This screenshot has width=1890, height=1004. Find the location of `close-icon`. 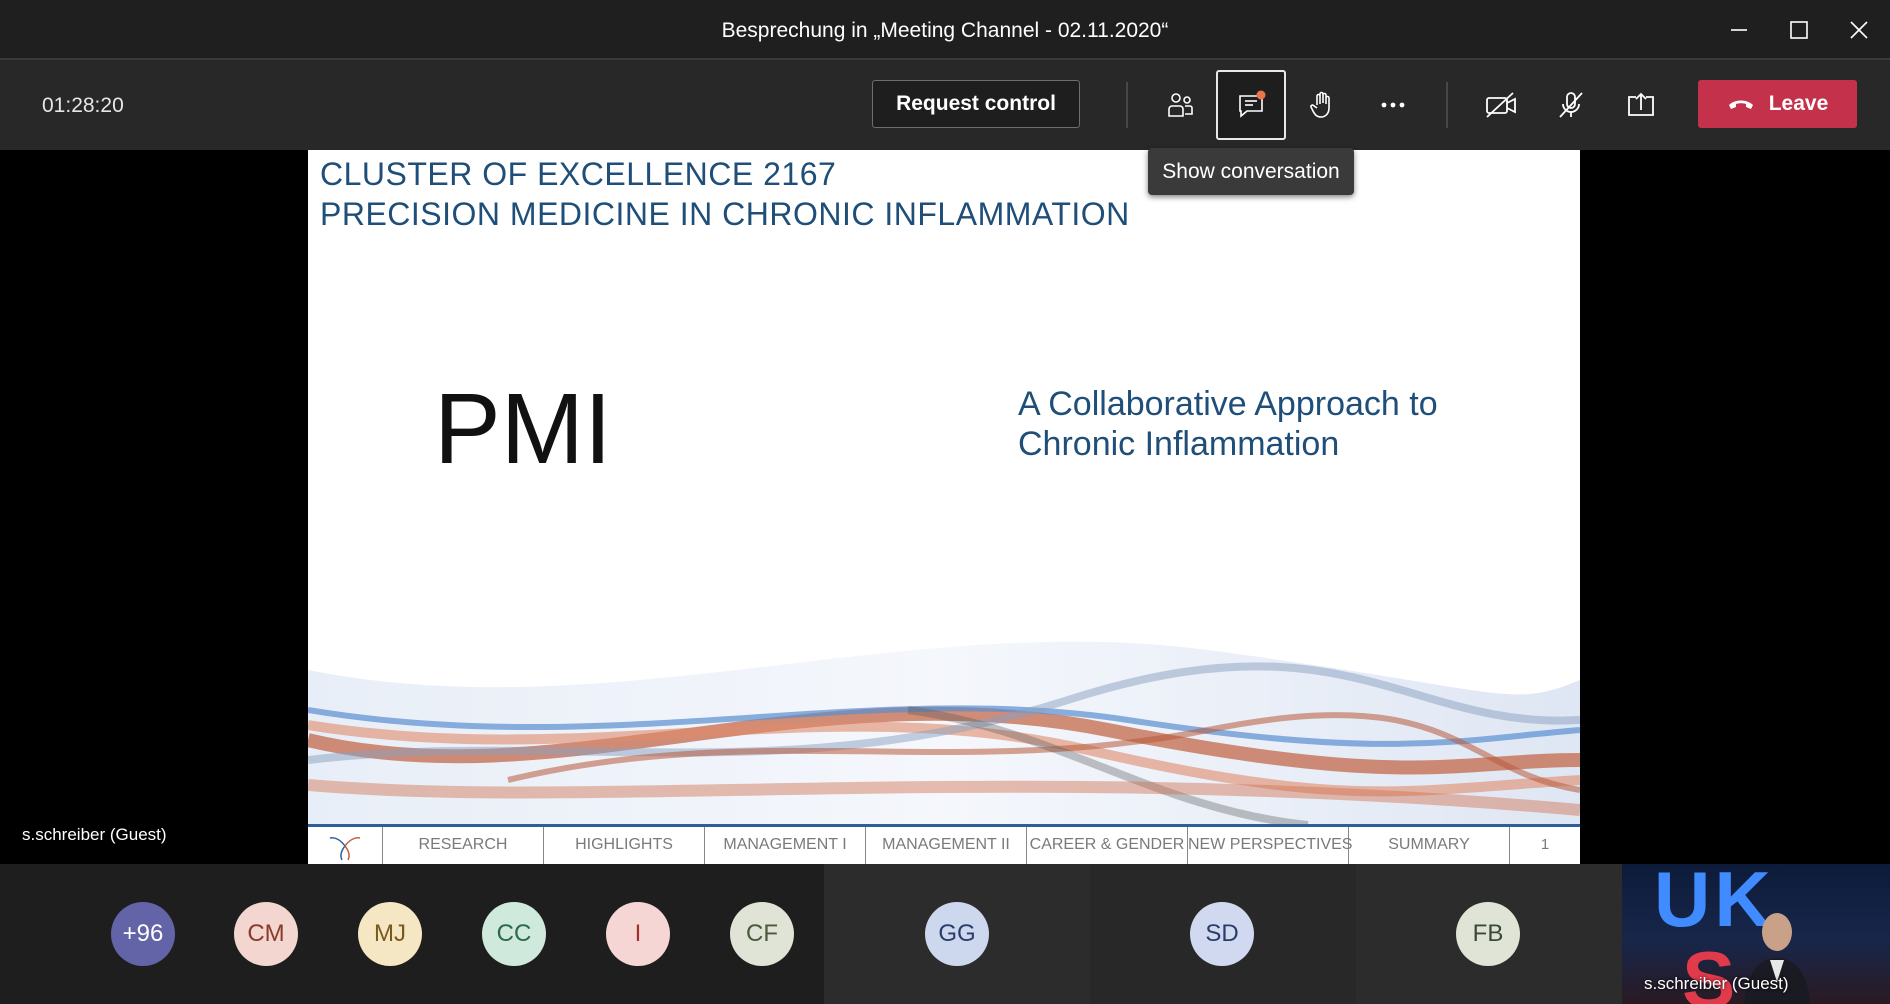

close-icon is located at coordinates (1859, 30).